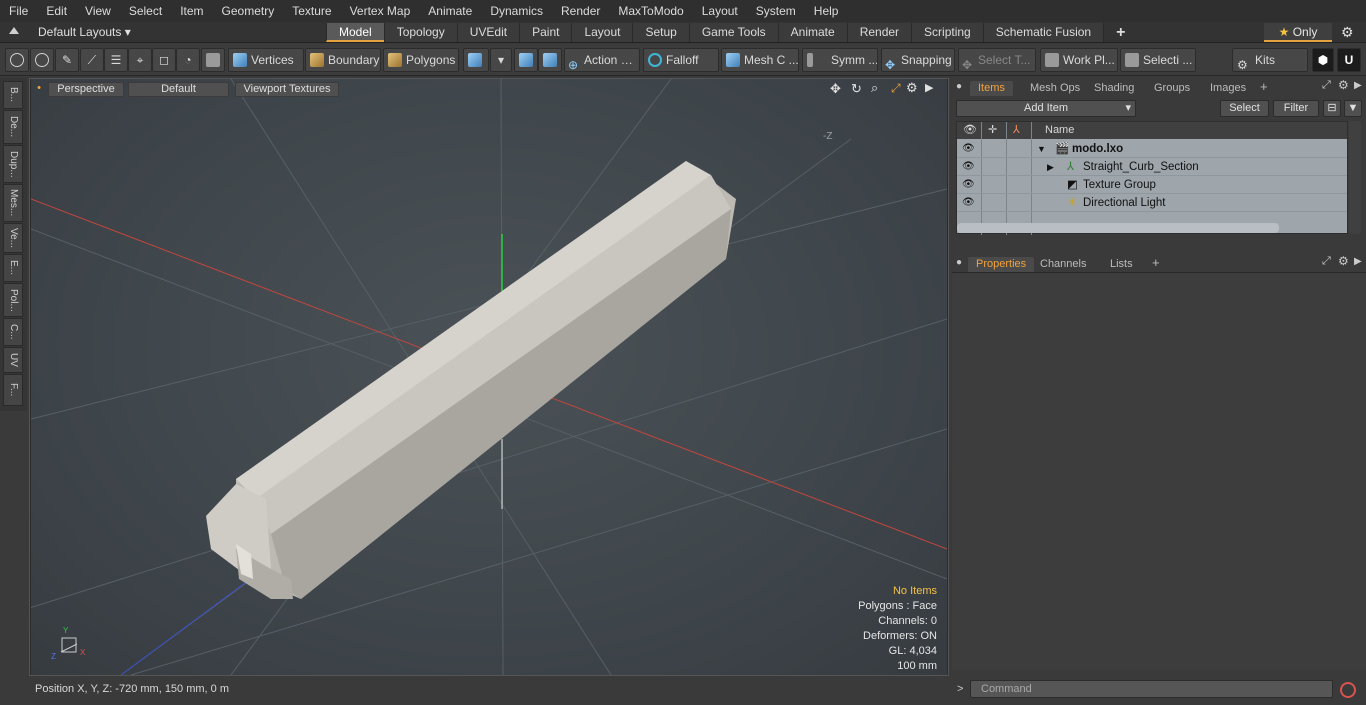 This screenshot has width=1366, height=705. What do you see at coordinates (92, 60) in the screenshot?
I see `brush-tool-button: ⟋` at bounding box center [92, 60].